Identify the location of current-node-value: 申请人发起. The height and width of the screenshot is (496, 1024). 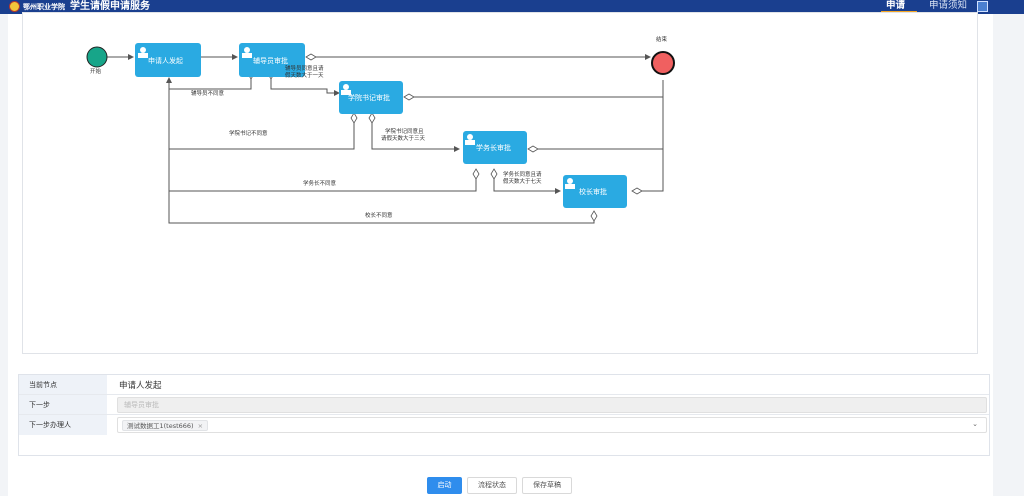
(140, 386).